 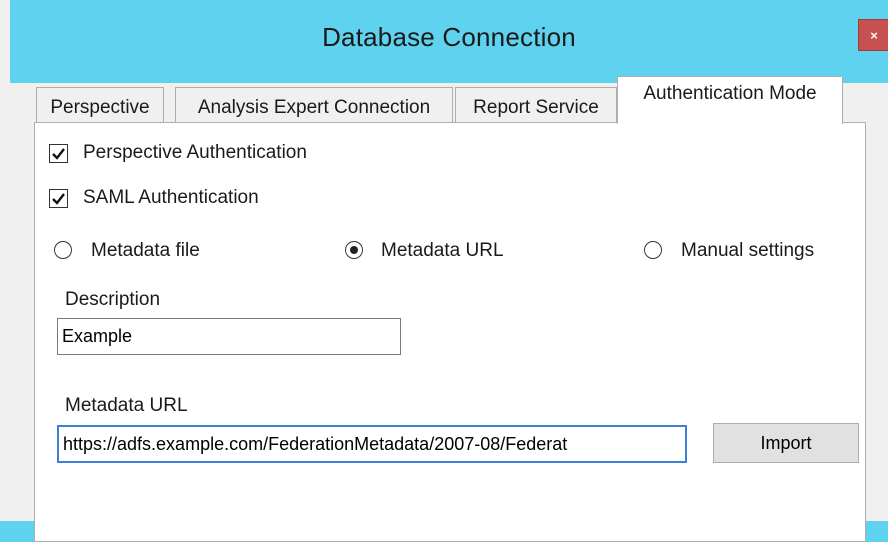 I want to click on tab-analysis-expert-connection: Analysis Expert Connection, so click(x=314, y=105).